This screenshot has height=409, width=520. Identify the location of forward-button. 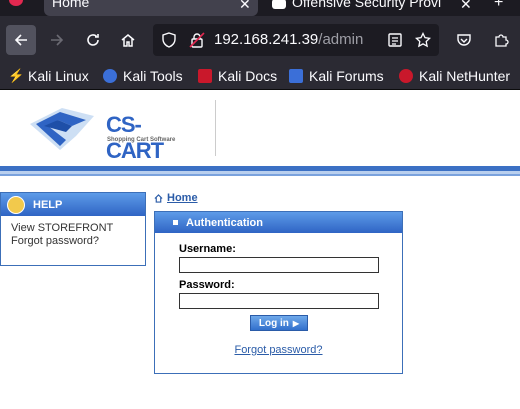
(57, 40).